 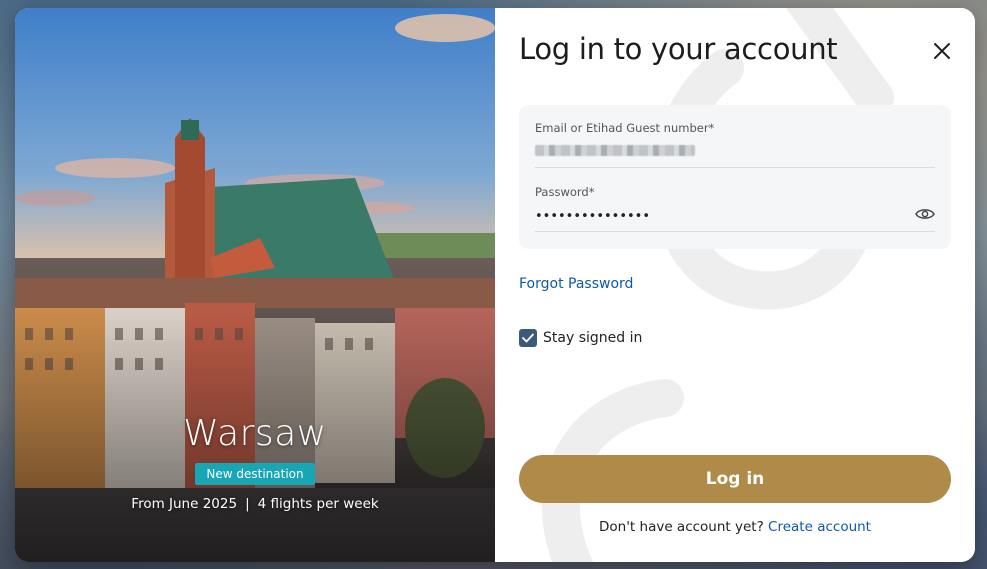 What do you see at coordinates (819, 527) in the screenshot?
I see `create-account-link: Create account` at bounding box center [819, 527].